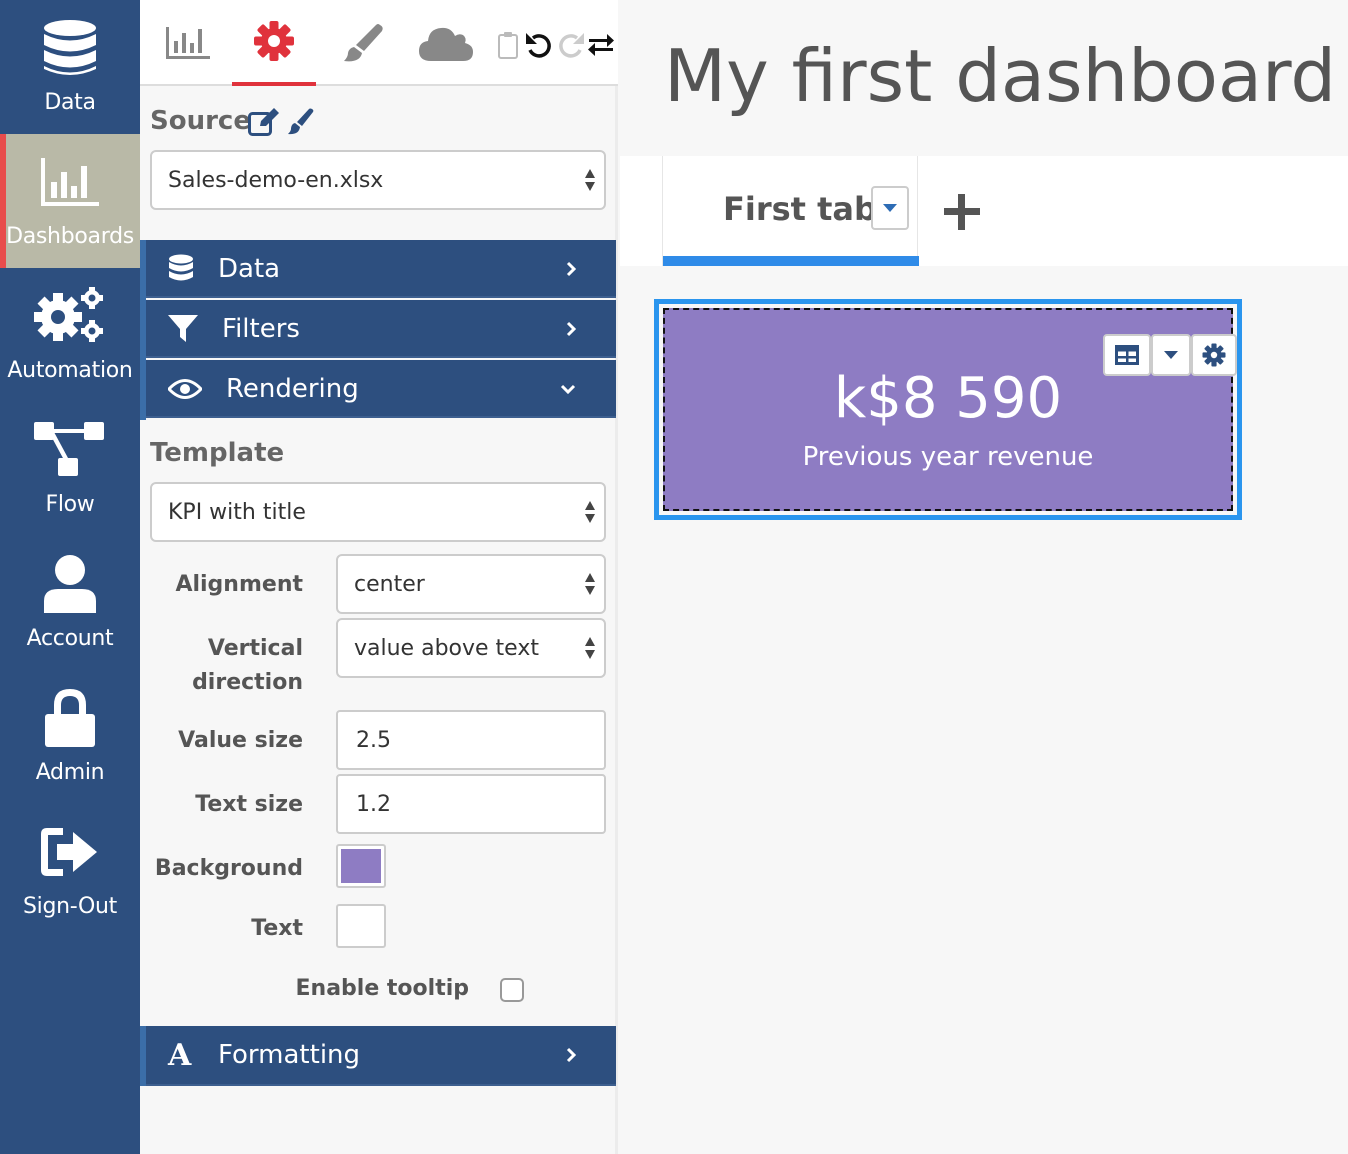 The image size is (1348, 1154). I want to click on source-select: Sales-demo-en.xlsx, so click(378, 180).